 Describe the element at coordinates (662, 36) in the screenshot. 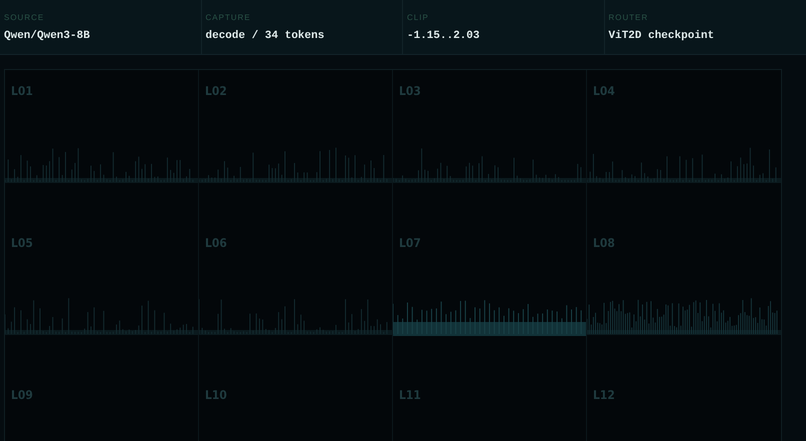

I see `field-value: ViT2D checkpoint` at that location.